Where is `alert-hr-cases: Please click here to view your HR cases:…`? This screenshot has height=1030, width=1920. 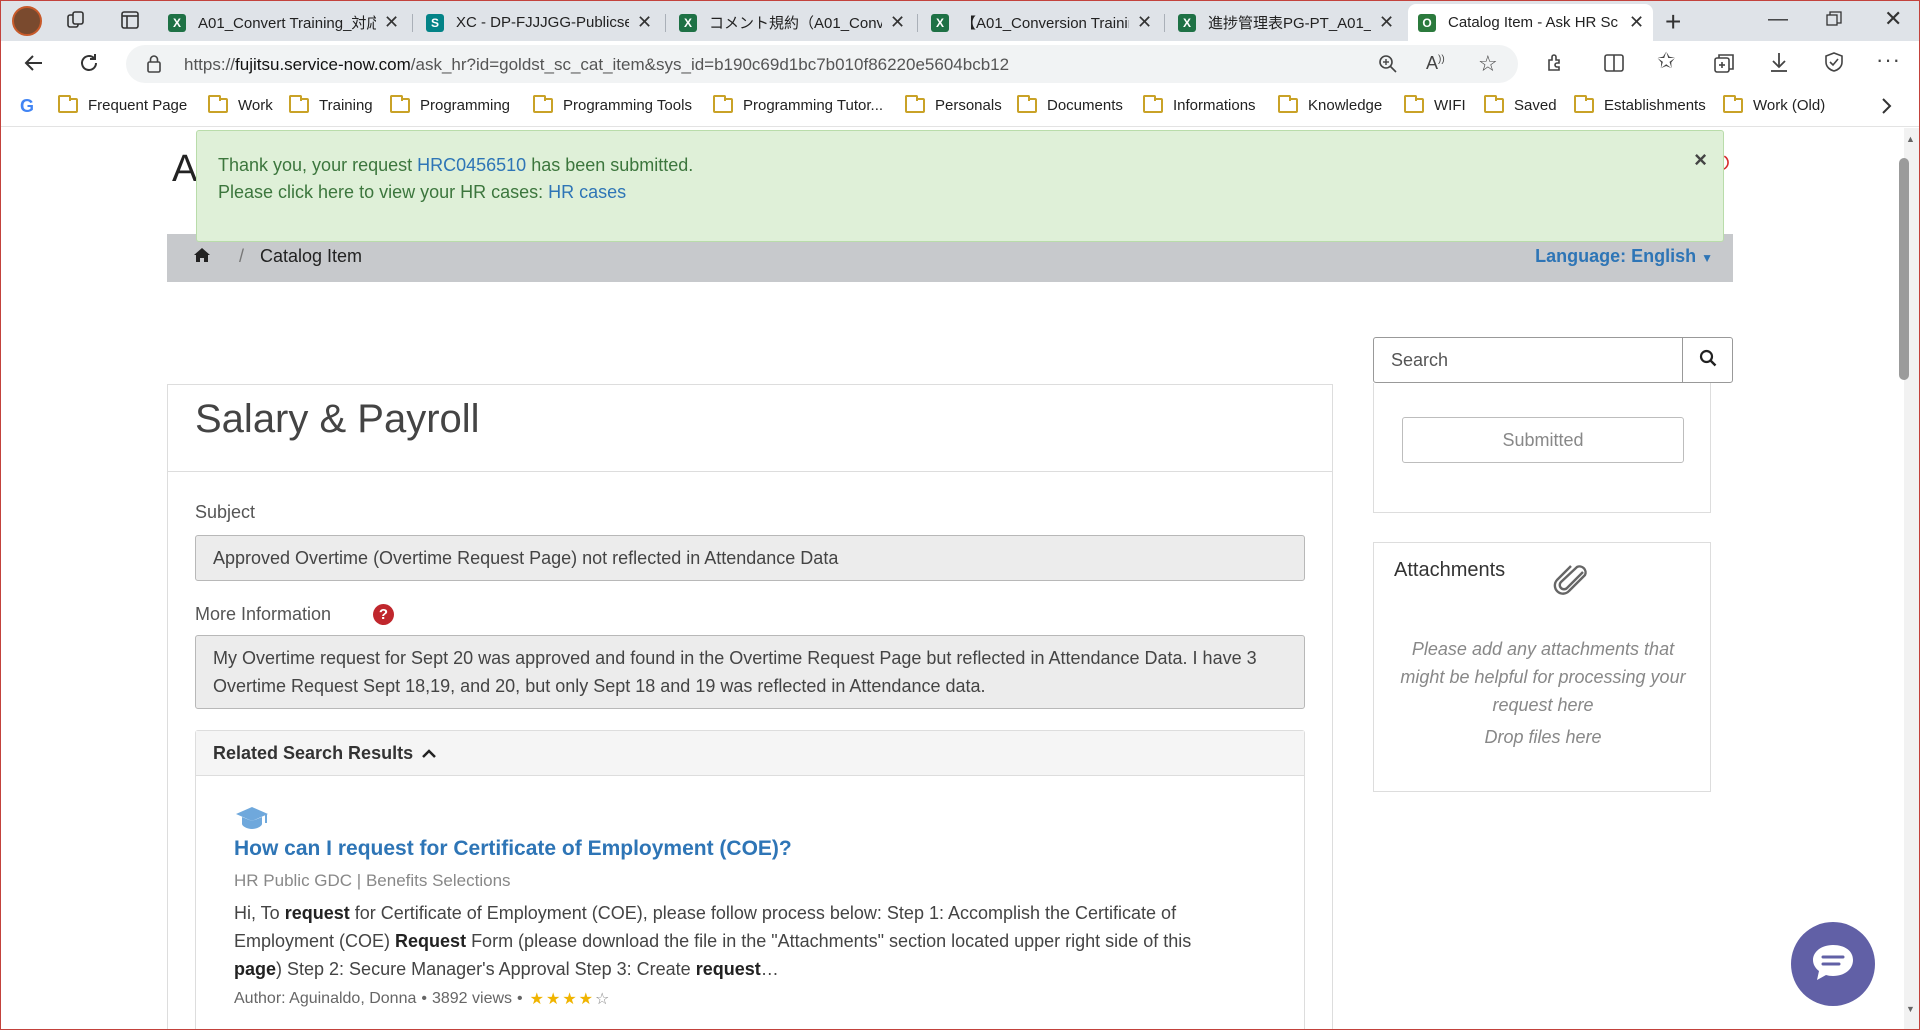
alert-hr-cases: Please click here to view your HR cases:… is located at coordinates (422, 192).